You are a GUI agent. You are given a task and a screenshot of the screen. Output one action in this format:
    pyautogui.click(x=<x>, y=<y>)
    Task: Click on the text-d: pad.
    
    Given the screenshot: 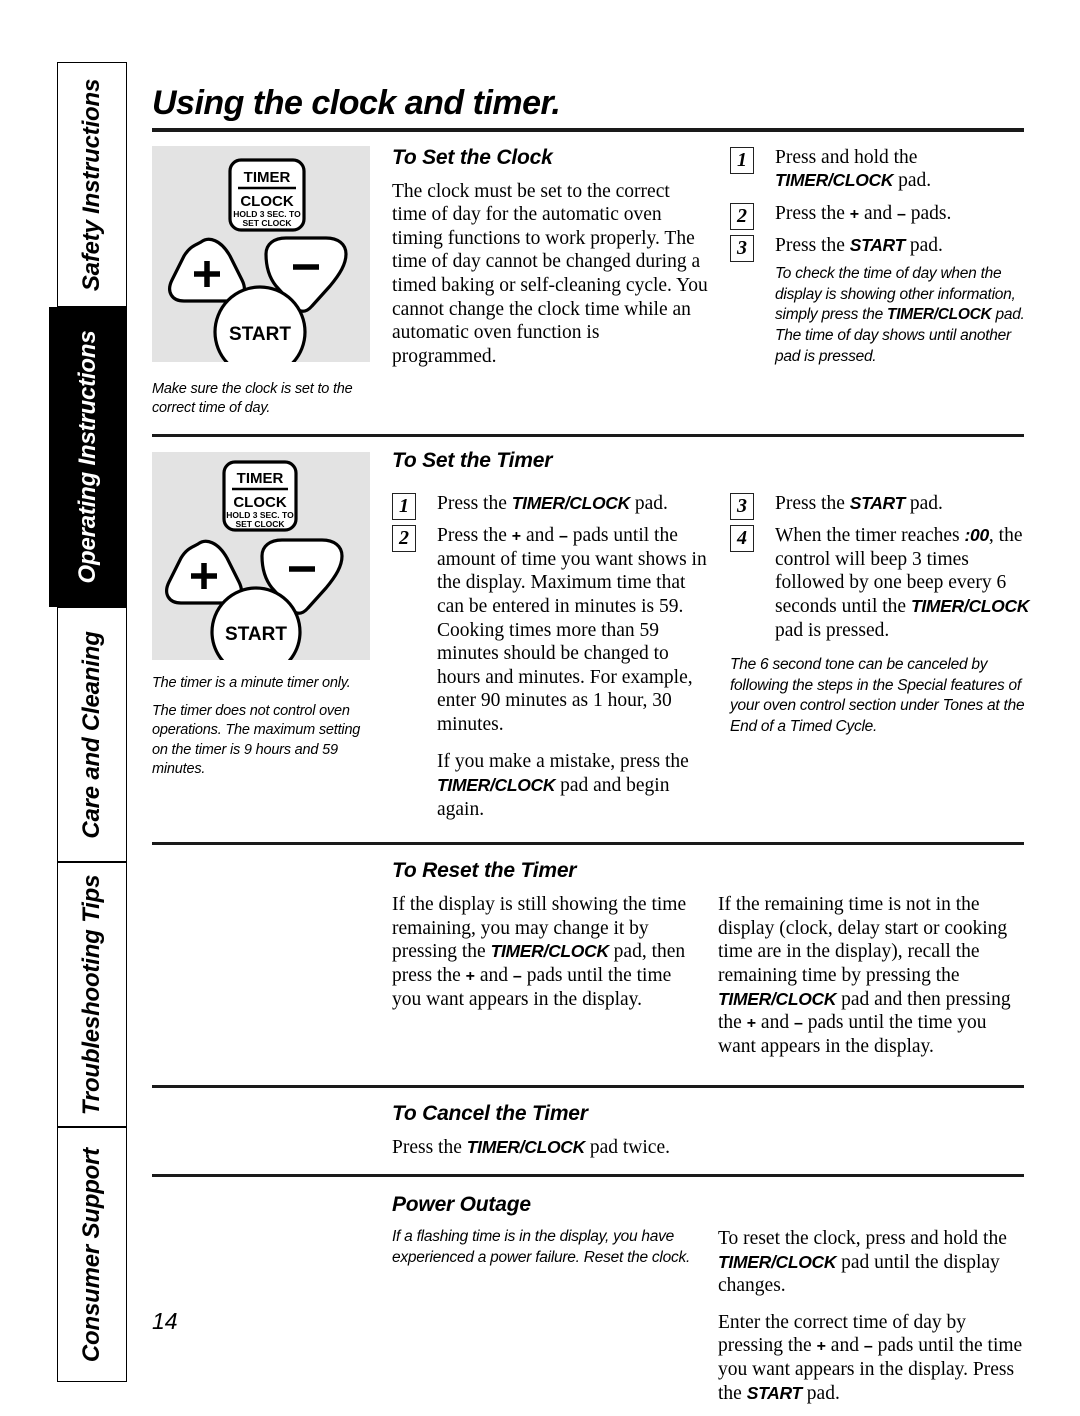 What is the action you would take?
    pyautogui.click(x=820, y=1393)
    